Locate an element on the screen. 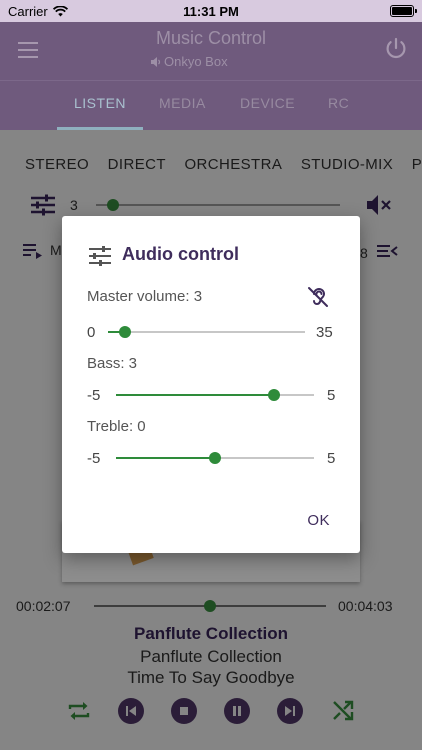 The height and width of the screenshot is (750, 422). next-icon is located at coordinates (290, 711).